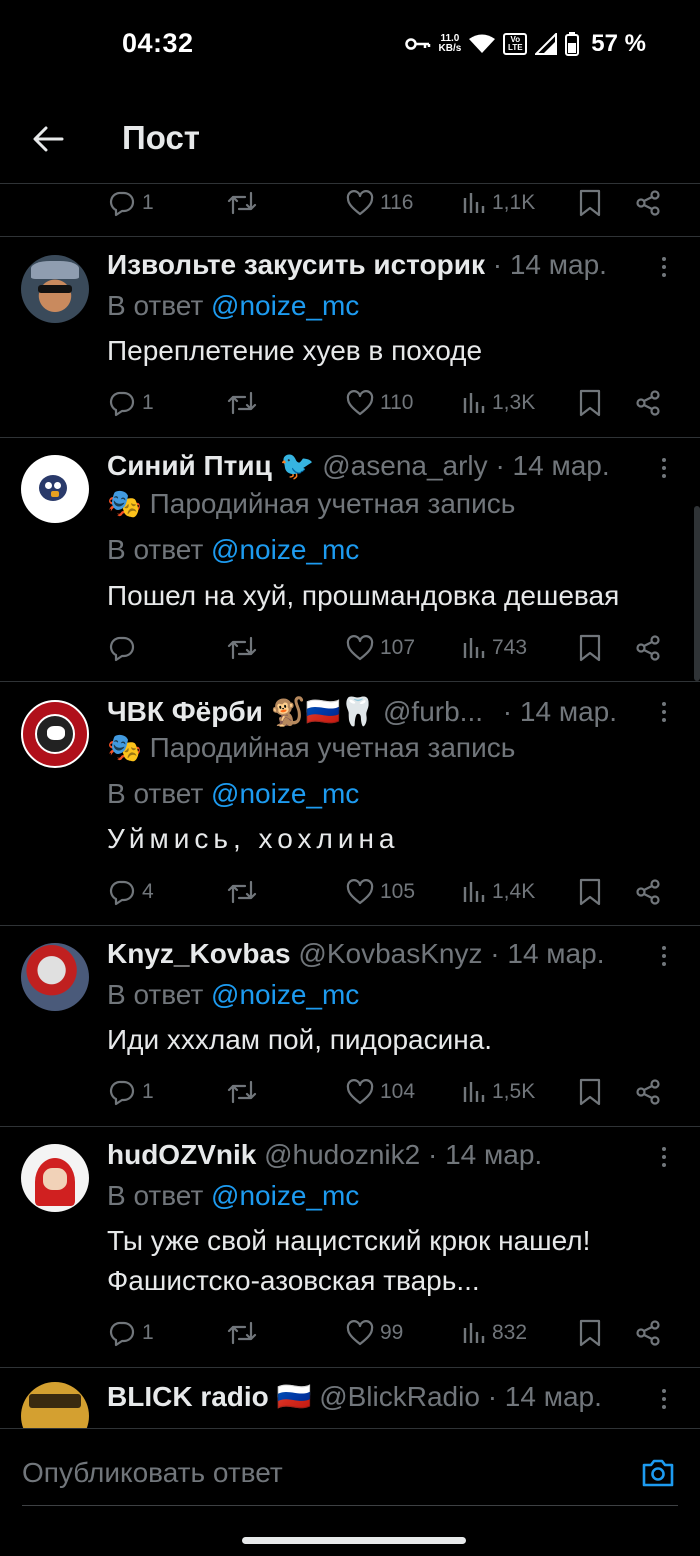 Image resolution: width=700 pixels, height=1556 pixels. Describe the element at coordinates (342, 1154) in the screenshot. I see `handle: @hudoznik2` at that location.